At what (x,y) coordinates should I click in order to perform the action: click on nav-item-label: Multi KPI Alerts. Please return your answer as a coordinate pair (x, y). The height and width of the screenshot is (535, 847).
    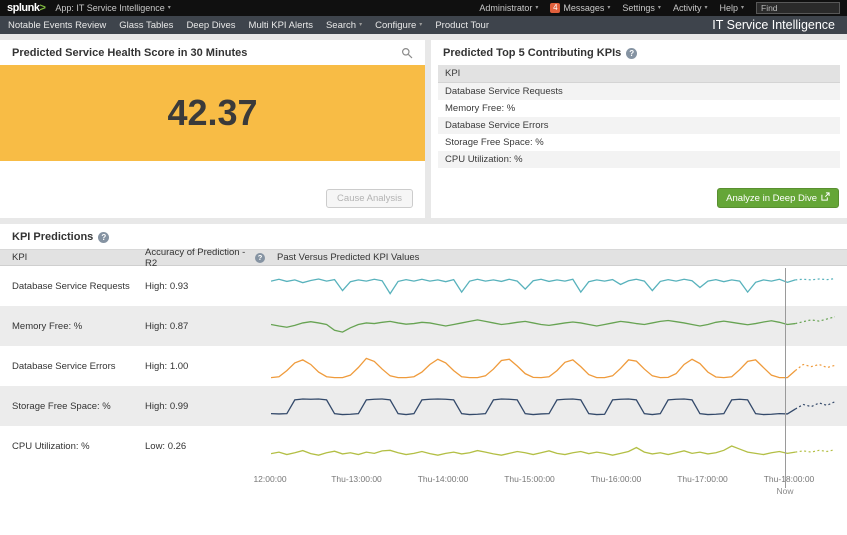
    Looking at the image, I should click on (280, 25).